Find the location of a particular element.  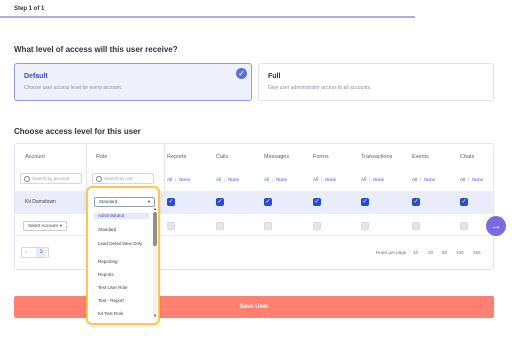

row-1-transactions-checkbox: ✓ is located at coordinates (365, 202).